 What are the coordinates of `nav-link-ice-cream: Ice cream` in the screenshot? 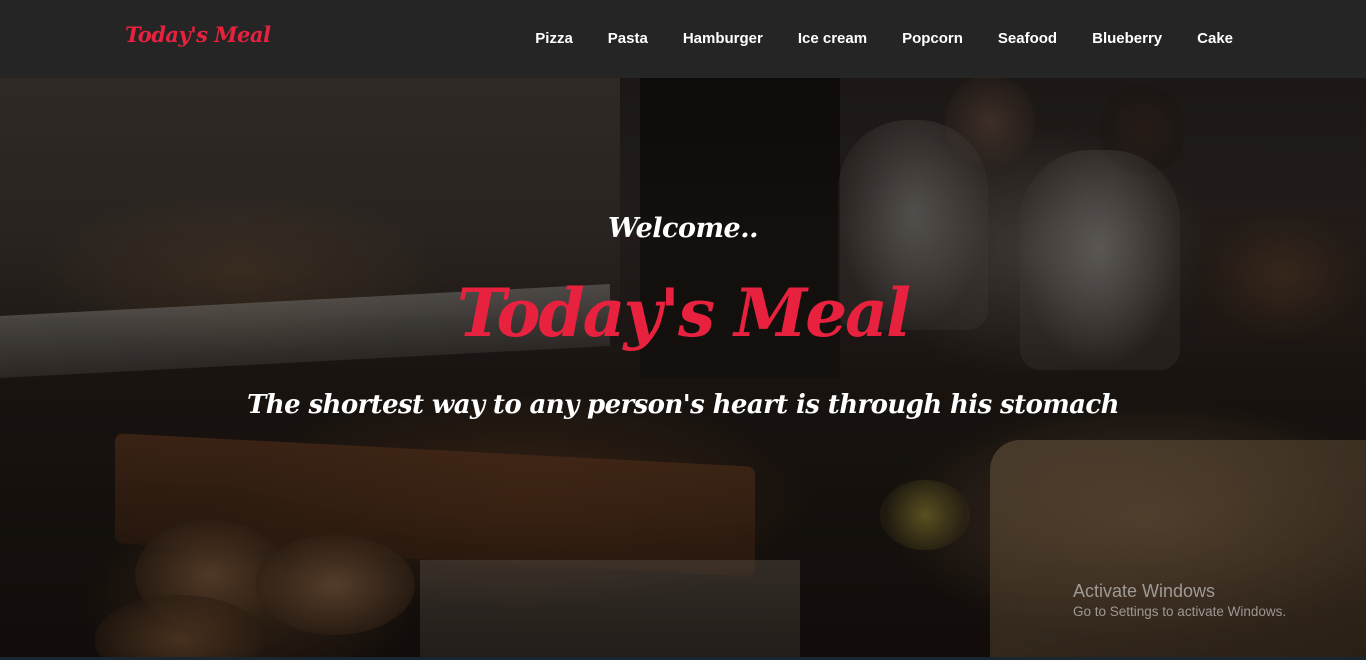 It's located at (832, 38).